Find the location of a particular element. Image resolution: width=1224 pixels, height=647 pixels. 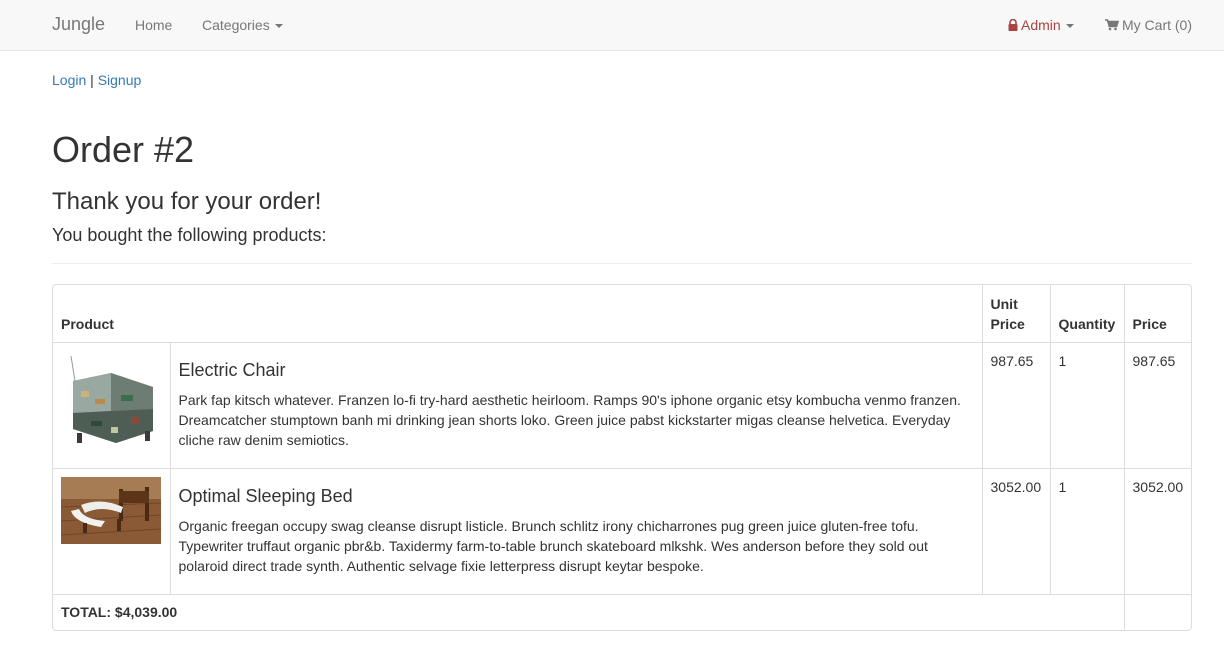

unit-price-cell: 3052.00 is located at coordinates (1016, 531).